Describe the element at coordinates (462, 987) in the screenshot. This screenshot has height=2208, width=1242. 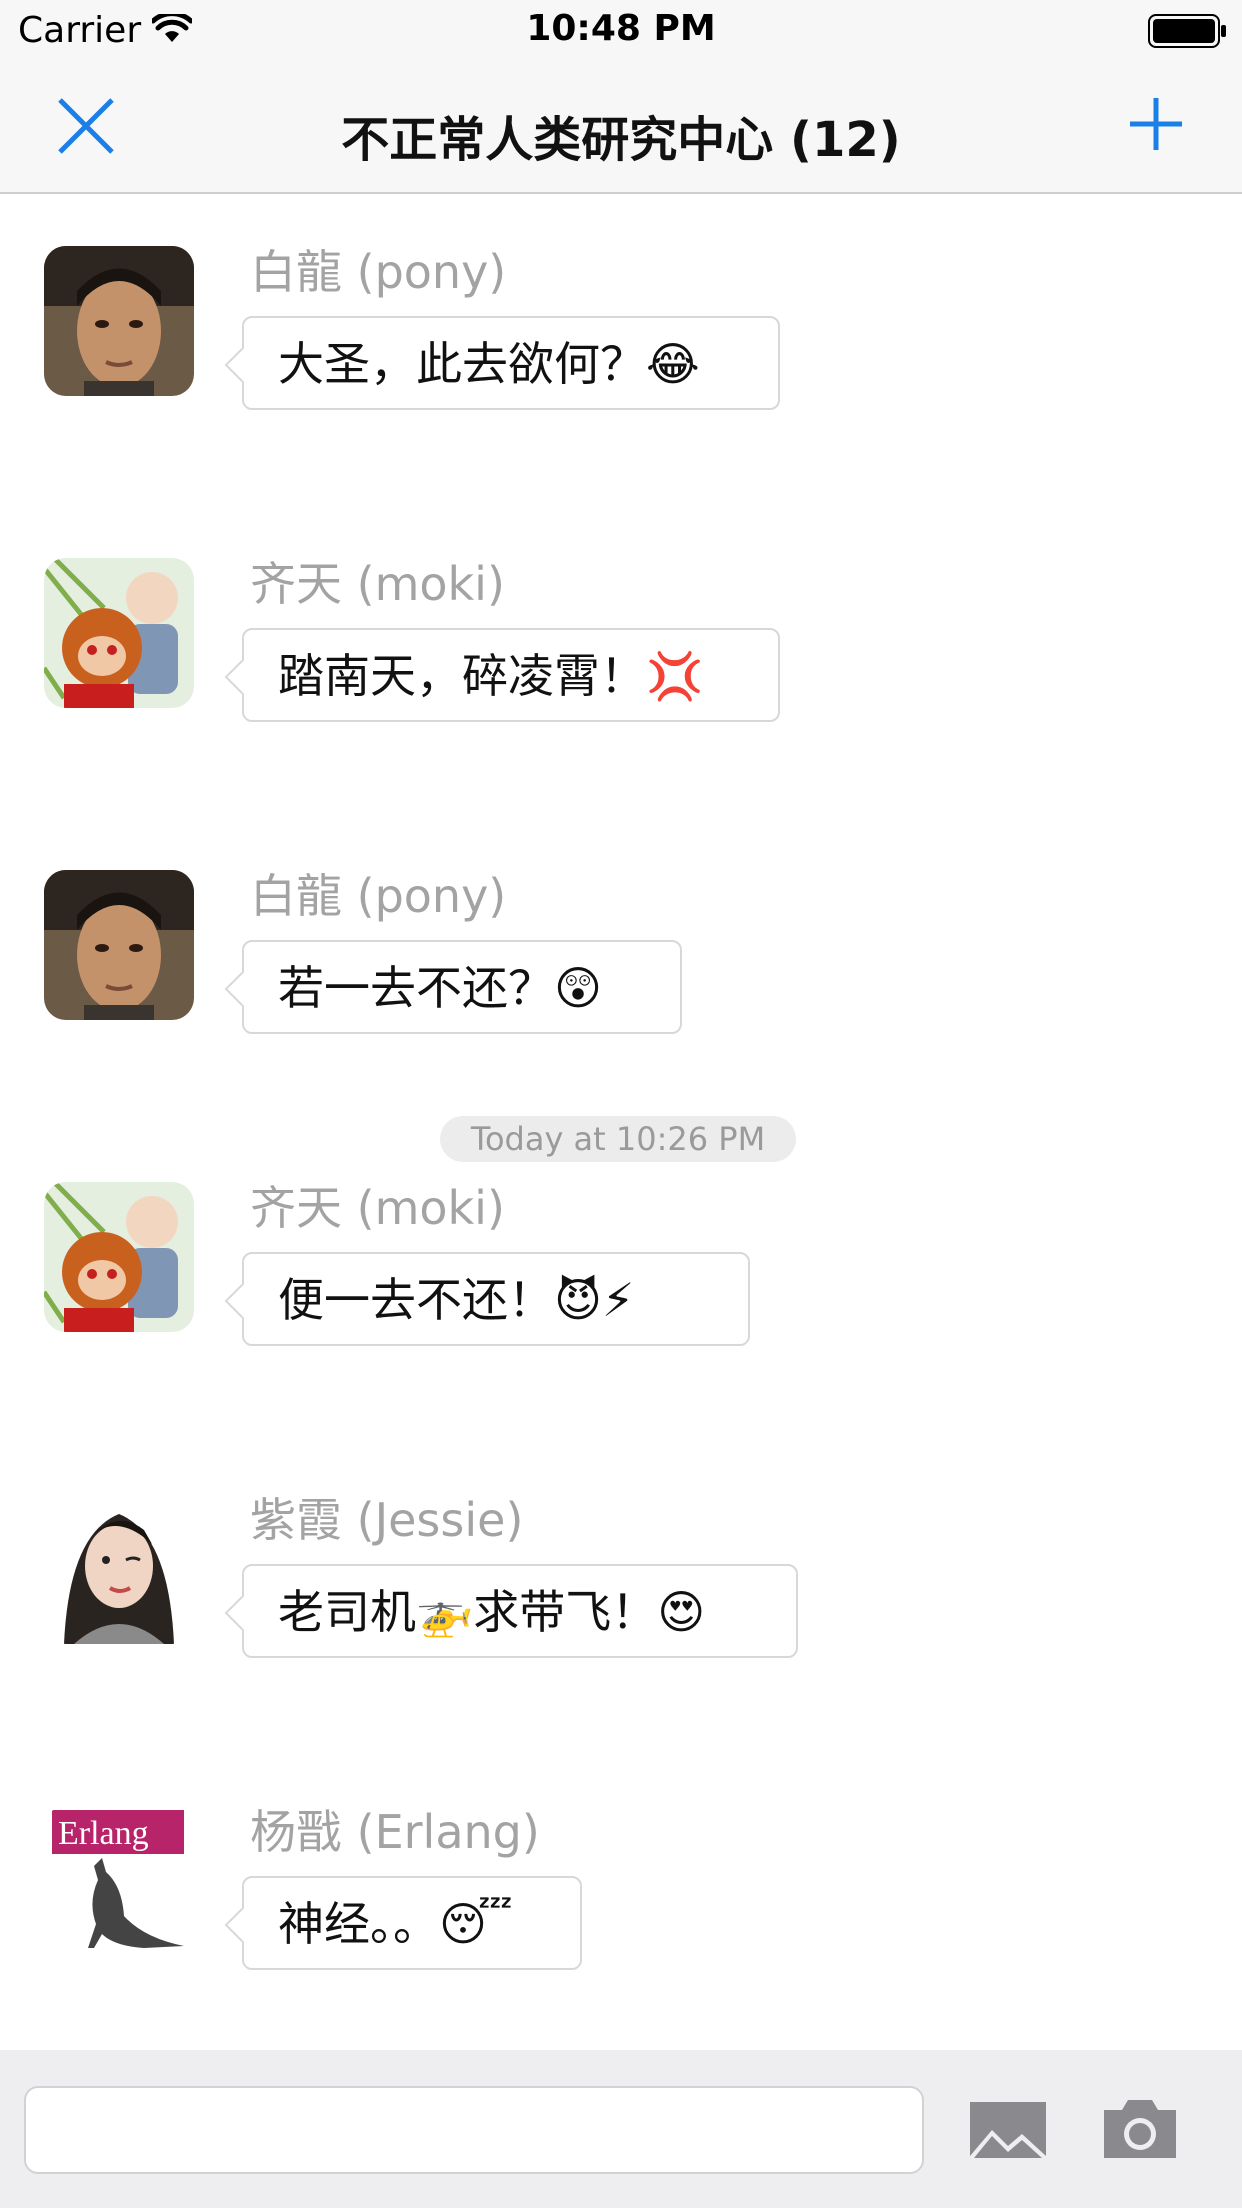
I see `message-bubble: 若一去不还？😲` at that location.